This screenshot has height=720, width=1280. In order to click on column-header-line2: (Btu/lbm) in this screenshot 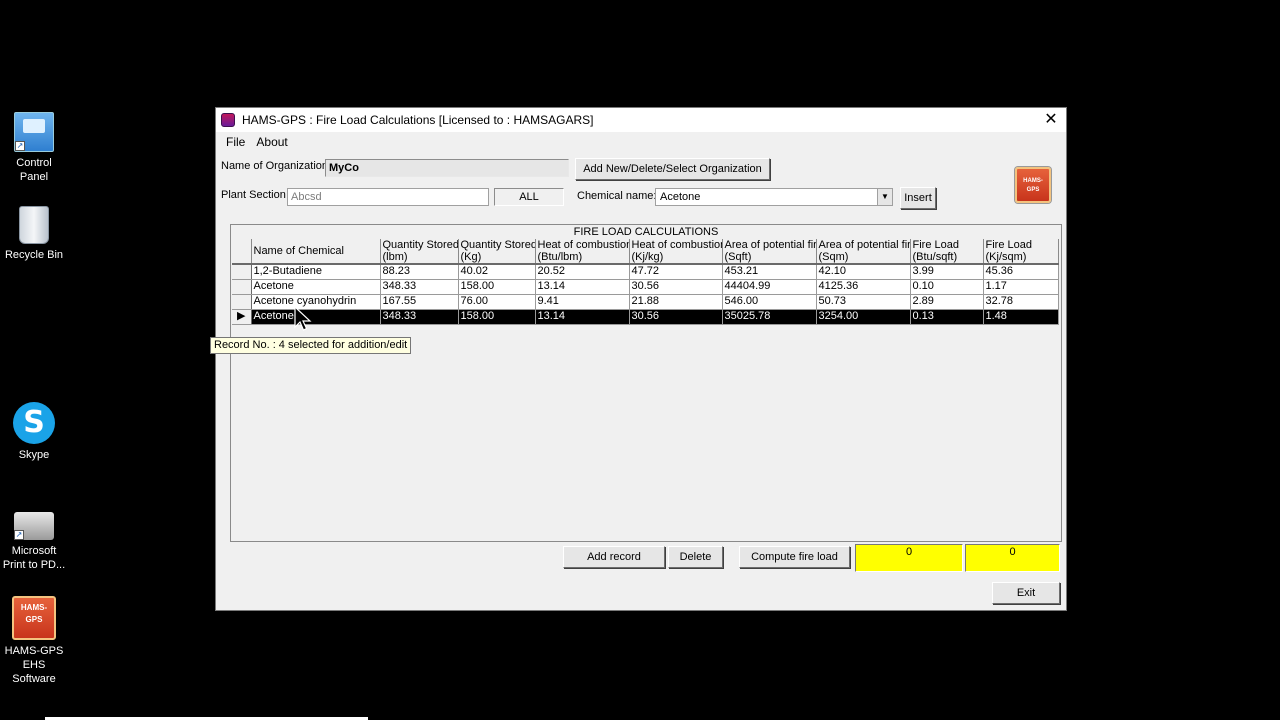, I will do `click(560, 257)`.